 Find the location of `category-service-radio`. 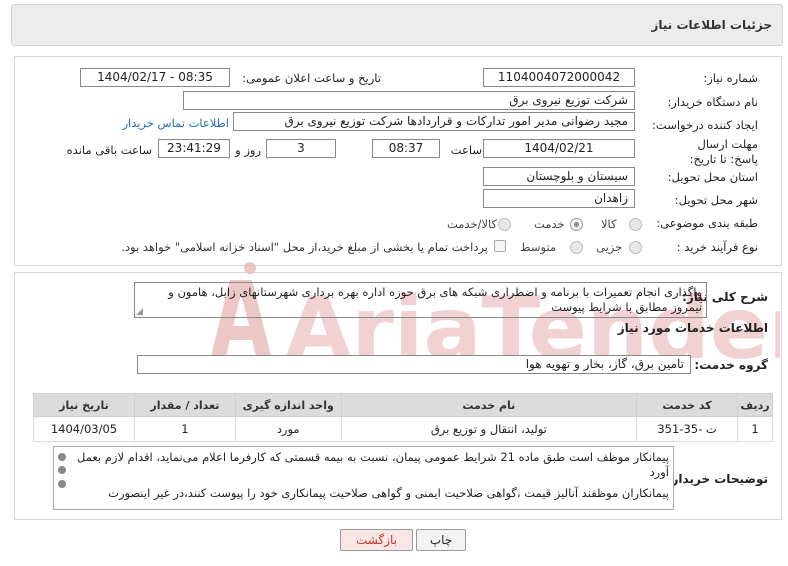

category-service-radio is located at coordinates (576, 224).